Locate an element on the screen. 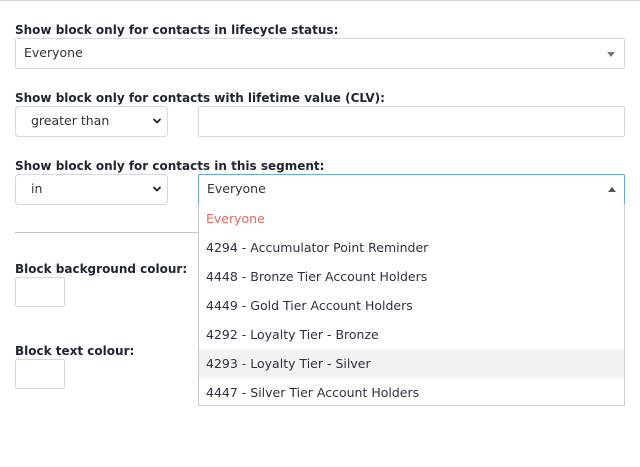 Image resolution: width=640 pixels, height=467 pixels. clv-operator-select: greater than is located at coordinates (91, 121).